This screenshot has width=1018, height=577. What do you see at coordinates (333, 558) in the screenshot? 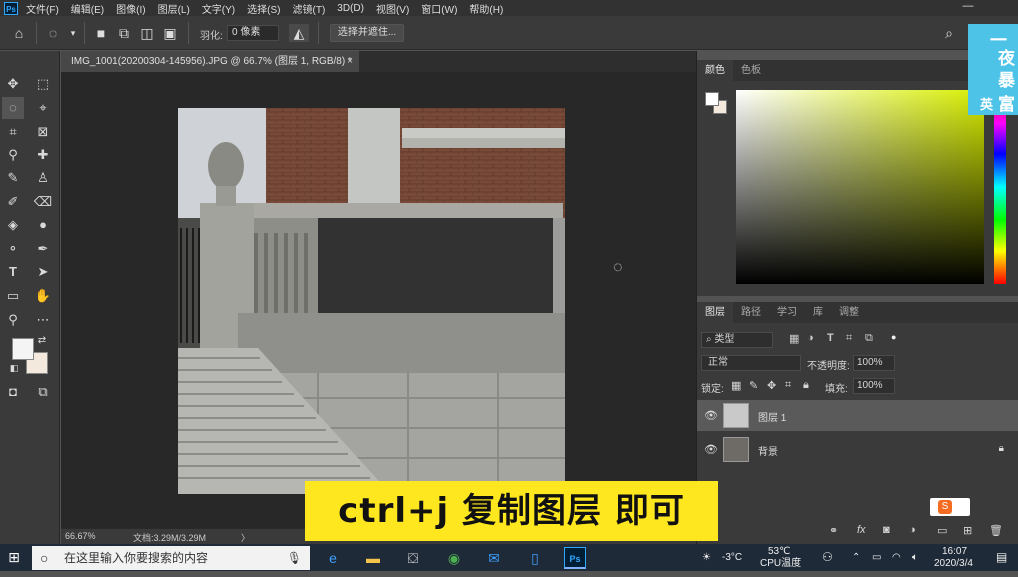
I see `edge-icon: e` at bounding box center [333, 558].